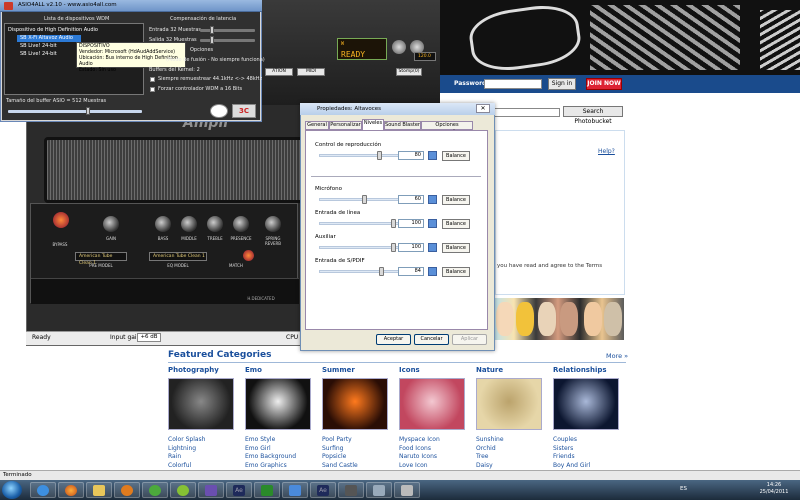 The width and height of the screenshot is (800, 500). What do you see at coordinates (435, 449) in the screenshot?
I see `category-link: Food Icons` at bounding box center [435, 449].